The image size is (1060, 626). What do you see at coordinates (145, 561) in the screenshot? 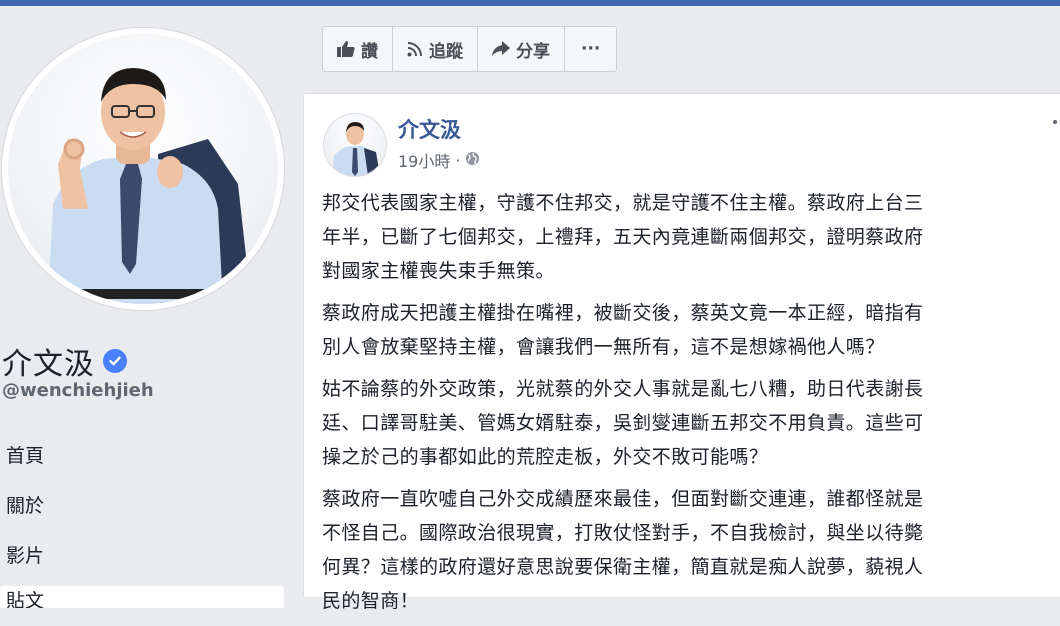
I see `nav-item-videos: 影片` at bounding box center [145, 561].